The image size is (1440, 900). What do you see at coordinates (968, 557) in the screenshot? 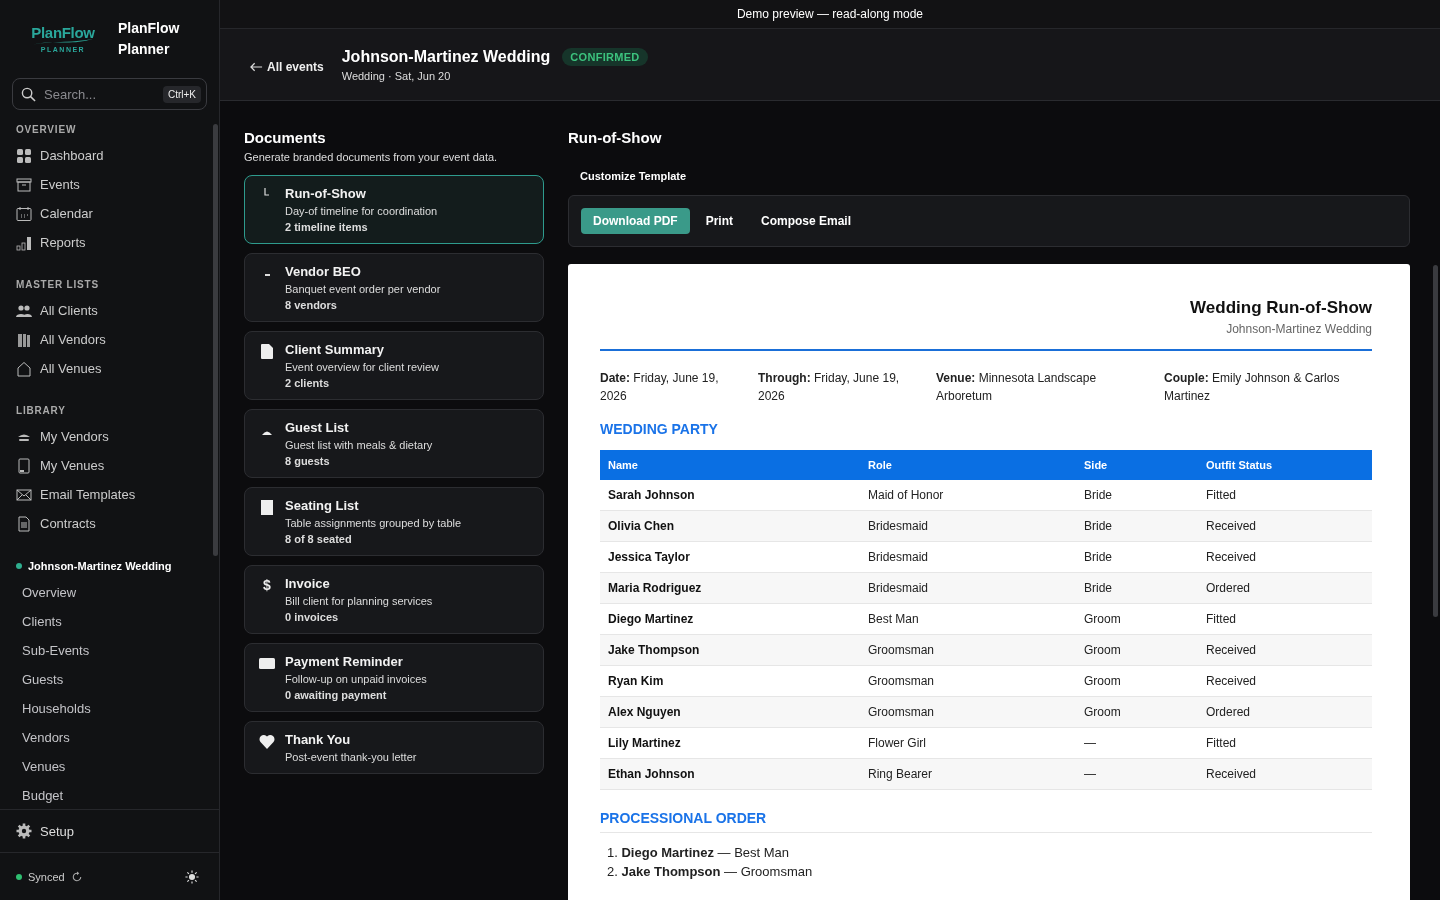
I see `table-cell: Bridesmaid` at bounding box center [968, 557].